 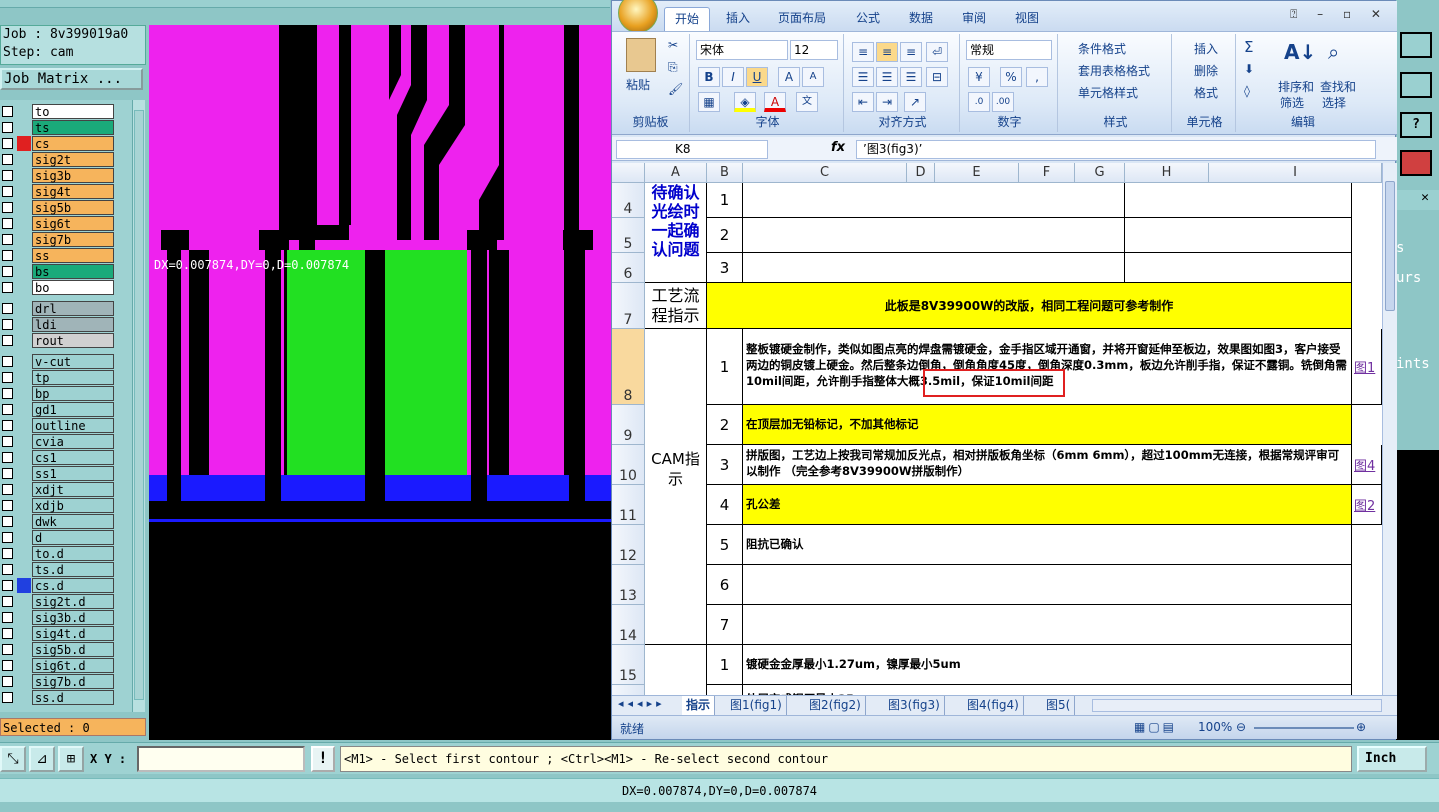 What do you see at coordinates (73, 473) in the screenshot?
I see `layer-name: ss1` at bounding box center [73, 473].